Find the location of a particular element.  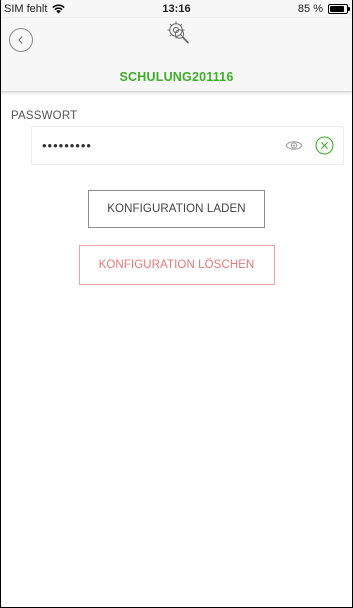

status-right: 85 % is located at coordinates (323, 9).